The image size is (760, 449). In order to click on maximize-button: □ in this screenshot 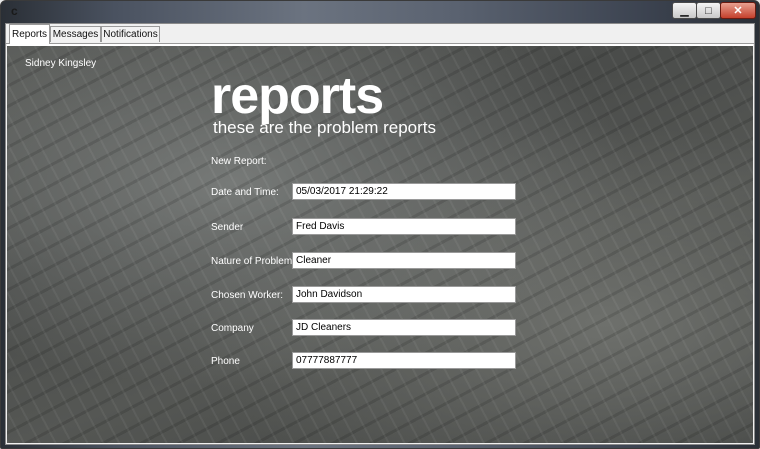, I will do `click(708, 10)`.